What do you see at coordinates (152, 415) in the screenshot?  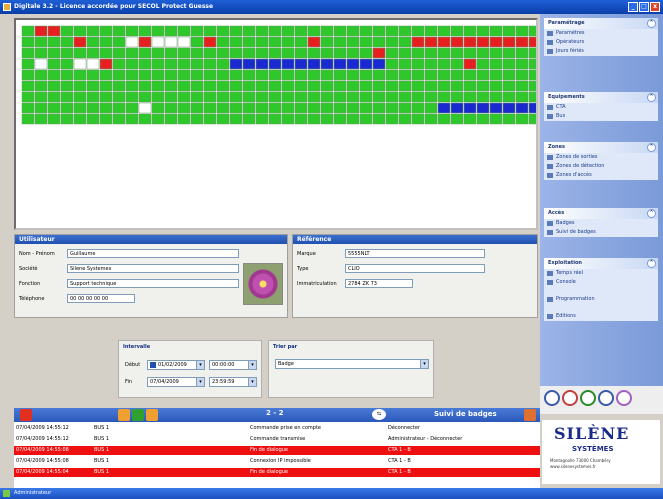 I see `warning-icon` at bounding box center [152, 415].